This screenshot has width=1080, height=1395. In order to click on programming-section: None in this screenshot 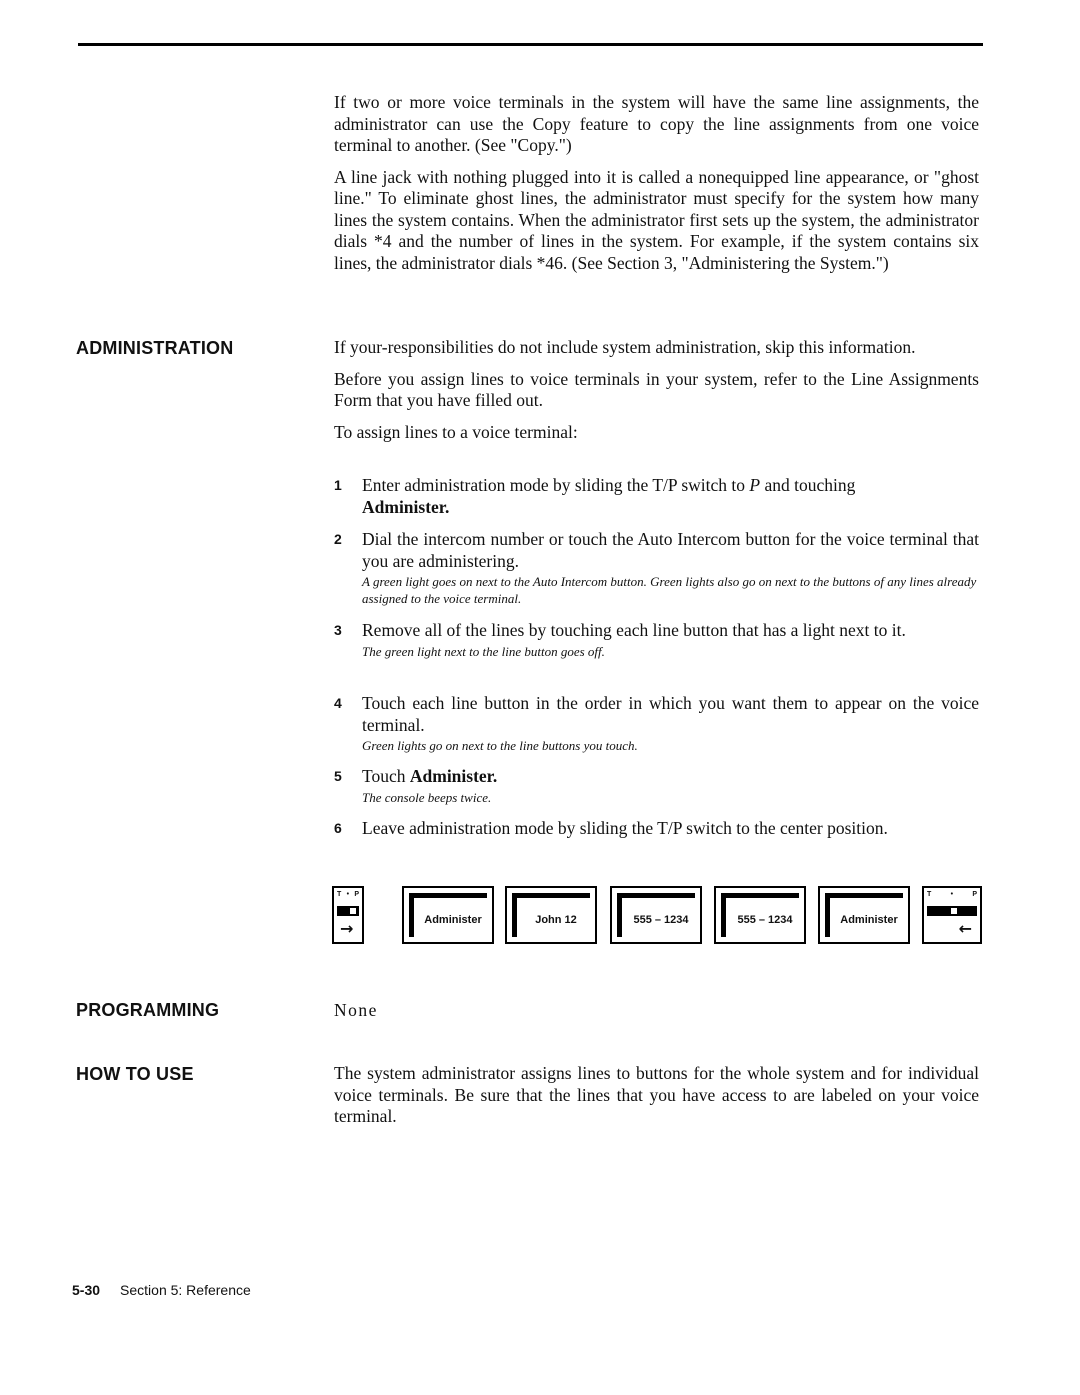, I will do `click(656, 1011)`.